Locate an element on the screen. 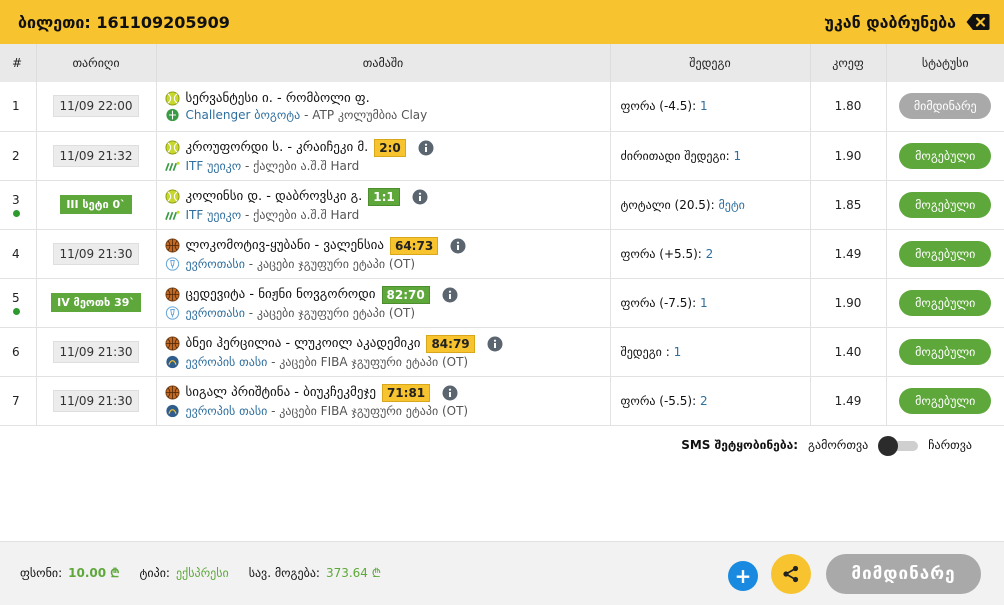 The width and height of the screenshot is (1004, 605). row-number: 1 is located at coordinates (18, 107).